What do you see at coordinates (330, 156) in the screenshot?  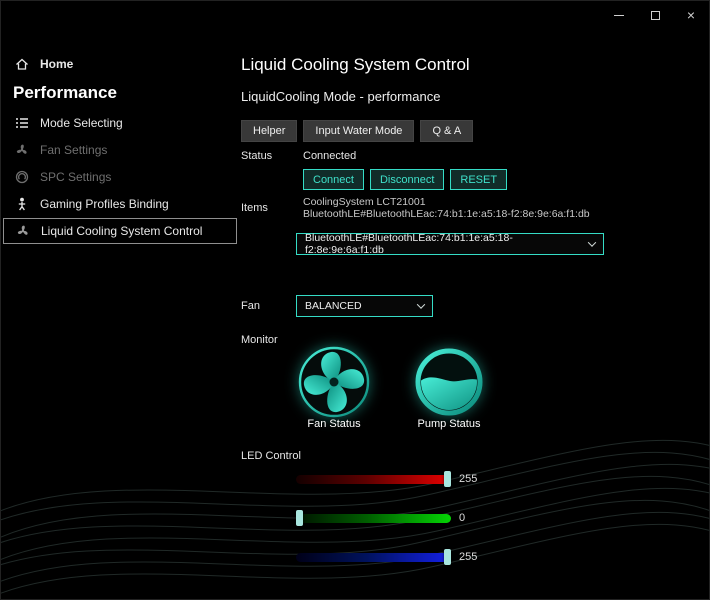 I see `status-value: Connected` at bounding box center [330, 156].